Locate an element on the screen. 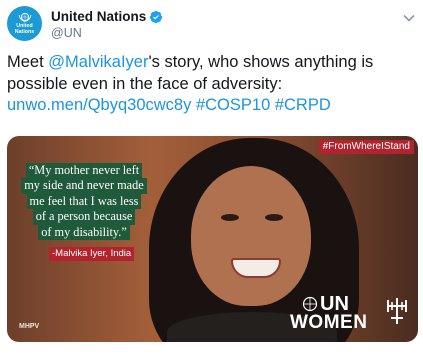 The height and width of the screenshot is (358, 423). display-name: United Nations is located at coordinates (98, 16).